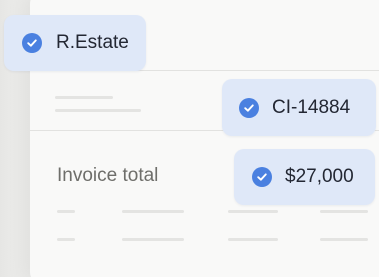 The width and height of the screenshot is (379, 277). I want to click on invoice-total-chip: $27,000, so click(304, 177).